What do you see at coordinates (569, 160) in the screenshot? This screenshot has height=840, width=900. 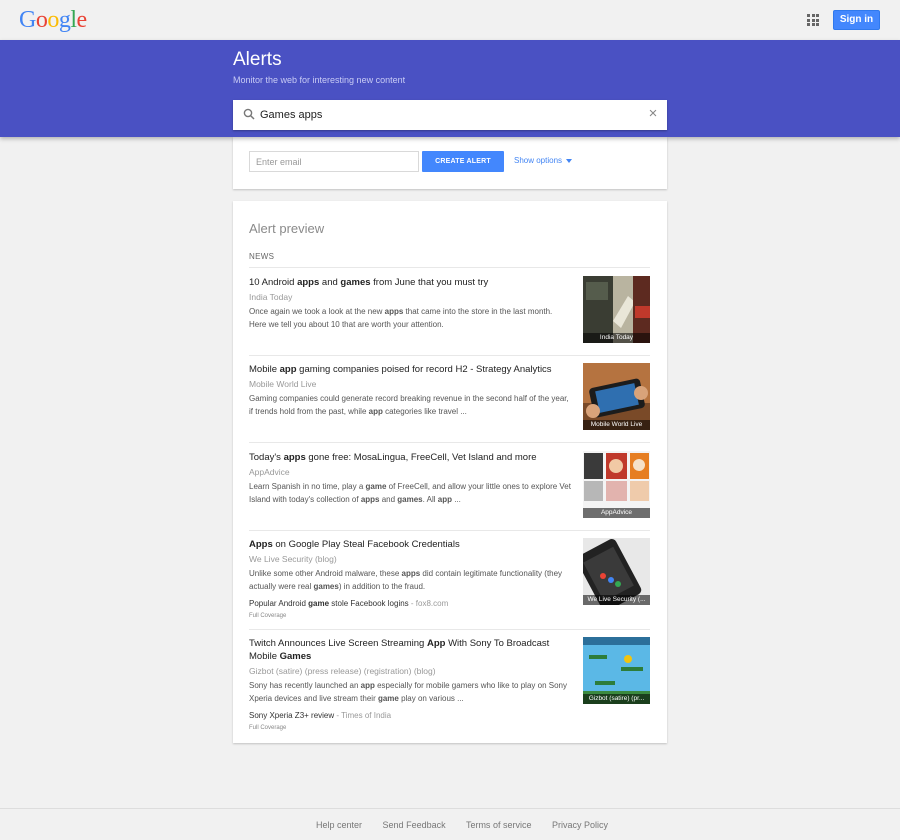 I see `caret-down-icon` at bounding box center [569, 160].